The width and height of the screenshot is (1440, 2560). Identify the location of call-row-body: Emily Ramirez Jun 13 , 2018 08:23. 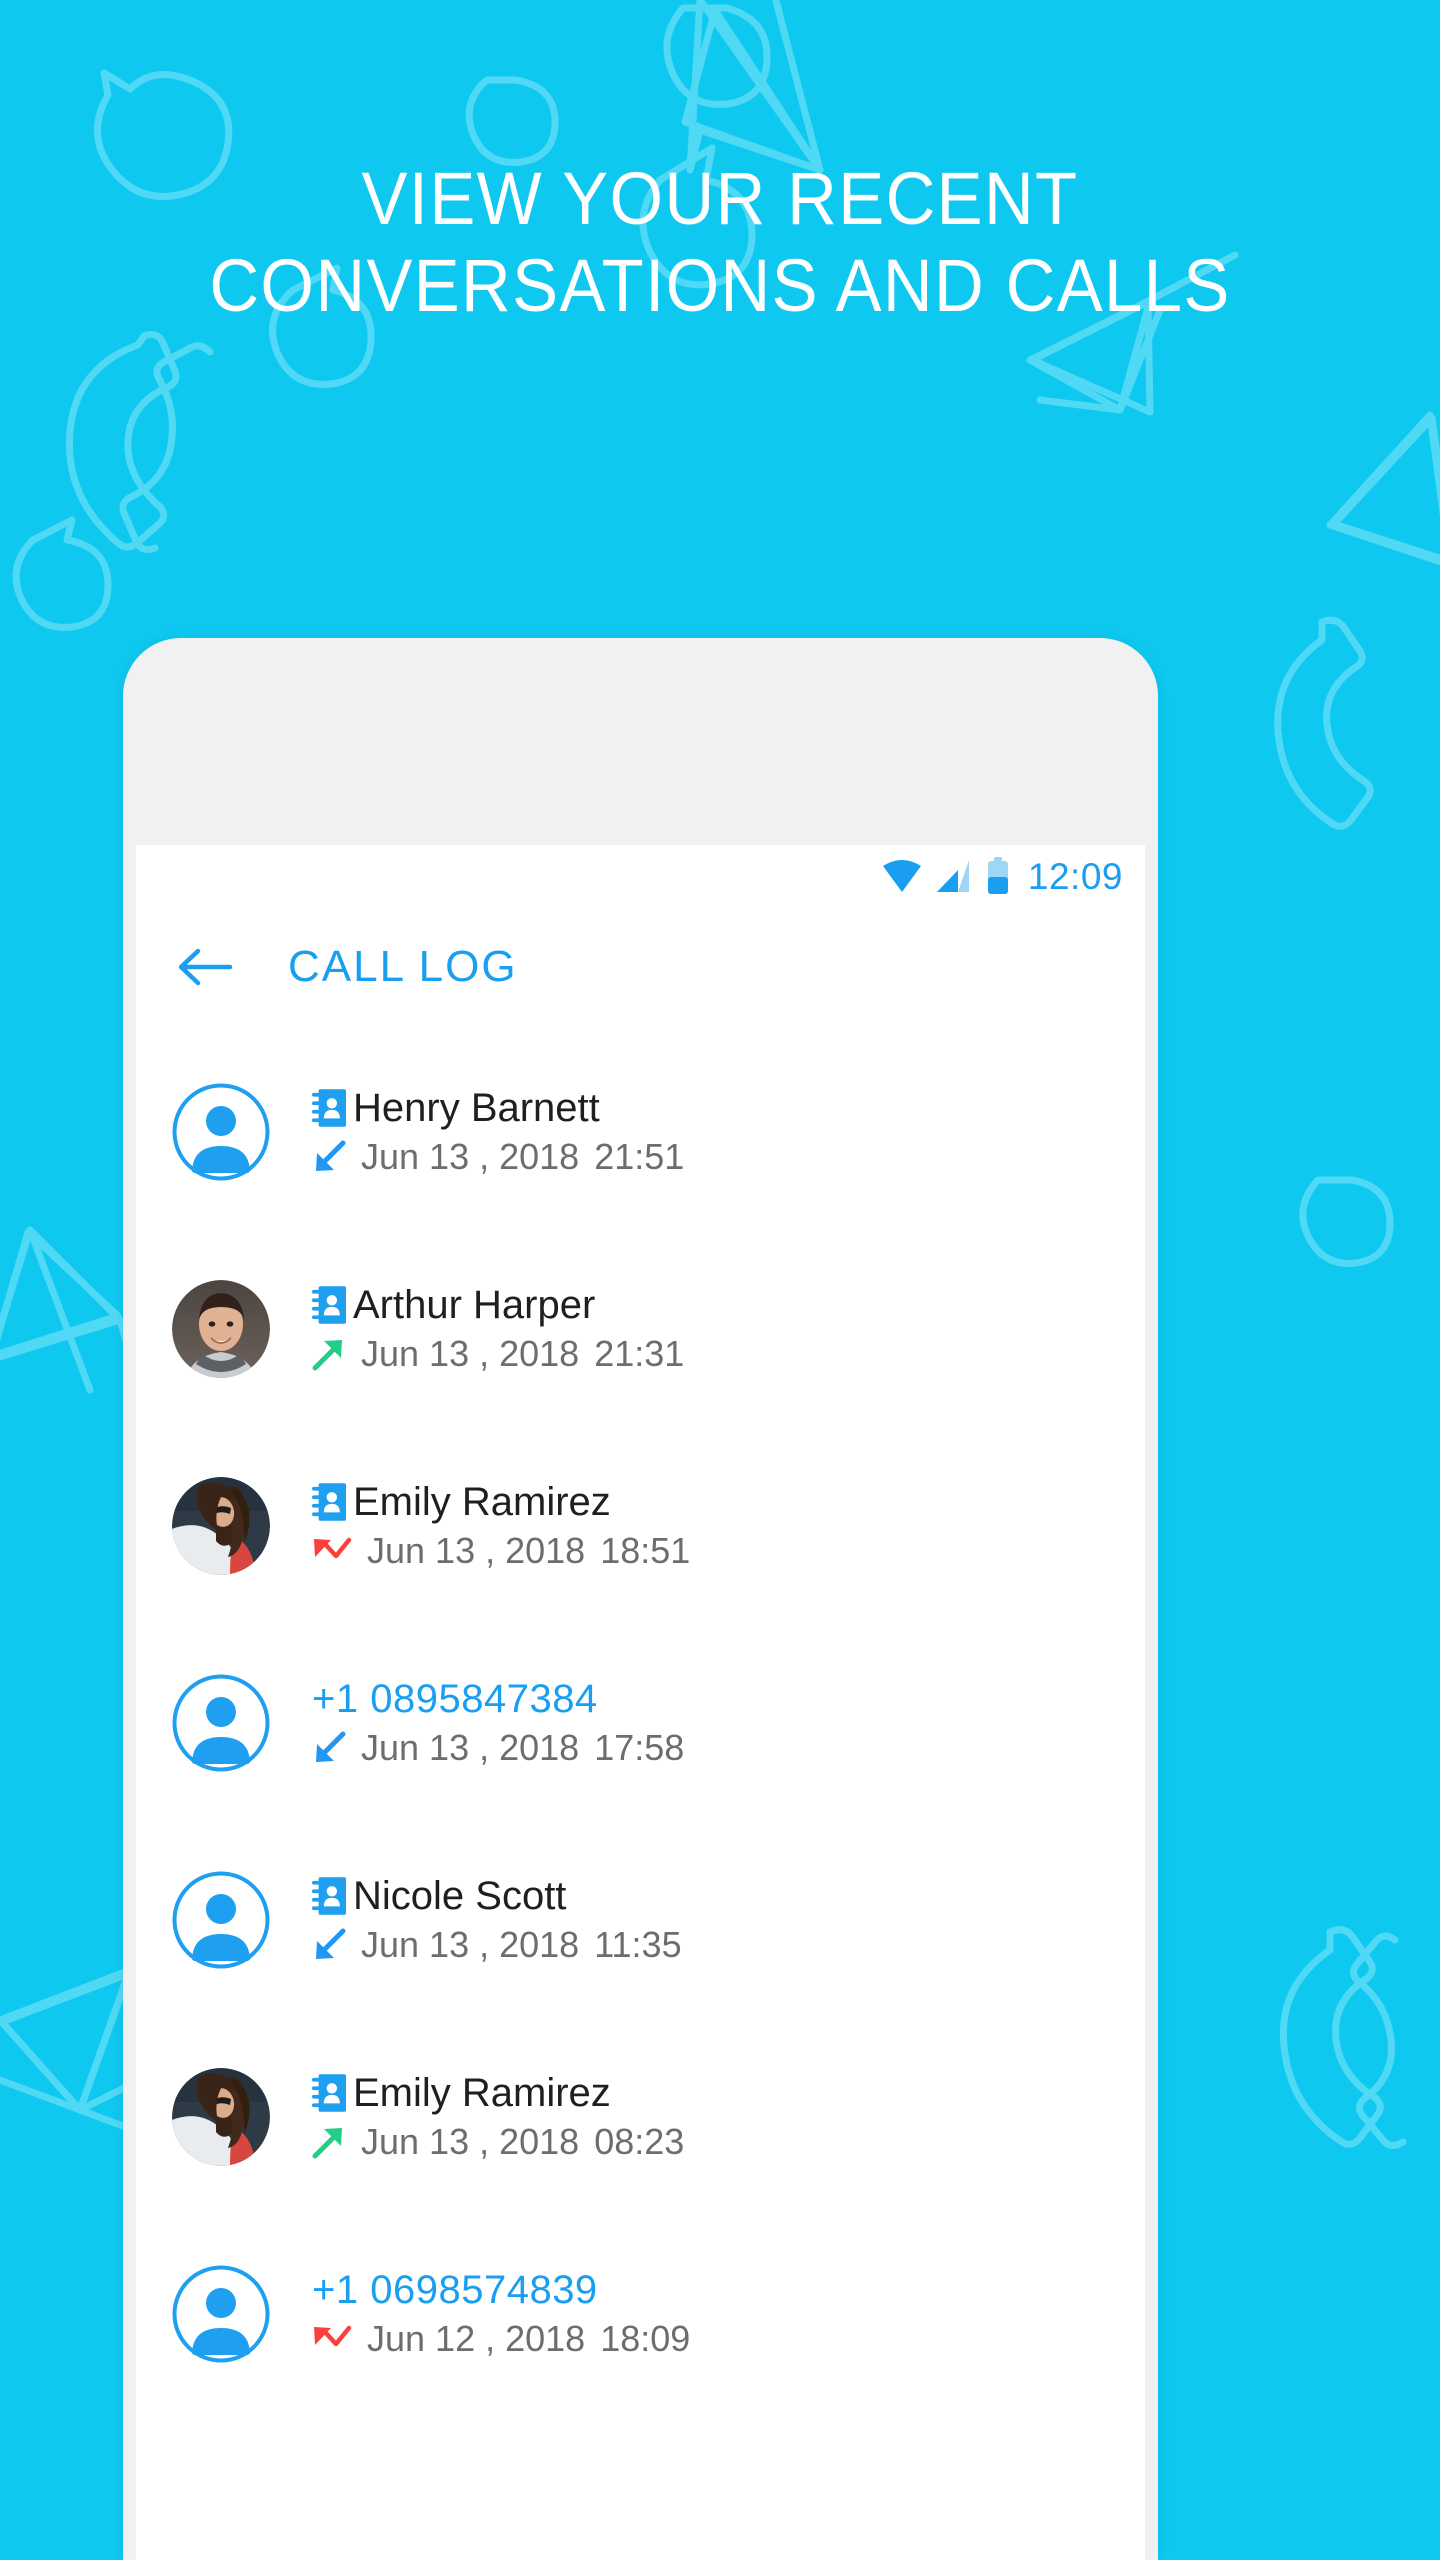
(498, 2116).